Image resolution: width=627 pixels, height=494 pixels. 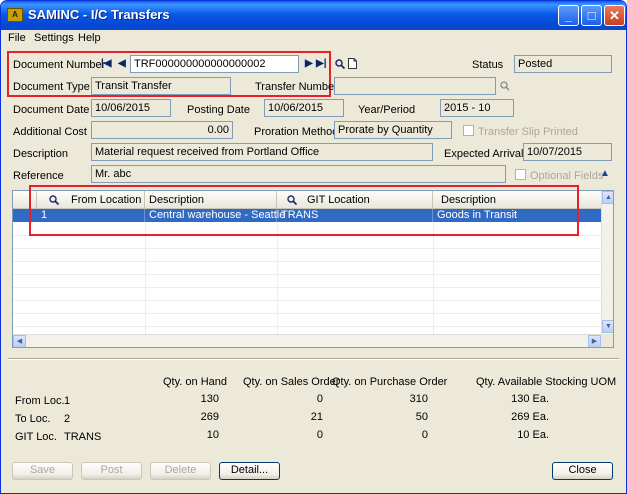 What do you see at coordinates (33, 419) in the screenshot?
I see `to-loc-label: To Loc.` at bounding box center [33, 419].